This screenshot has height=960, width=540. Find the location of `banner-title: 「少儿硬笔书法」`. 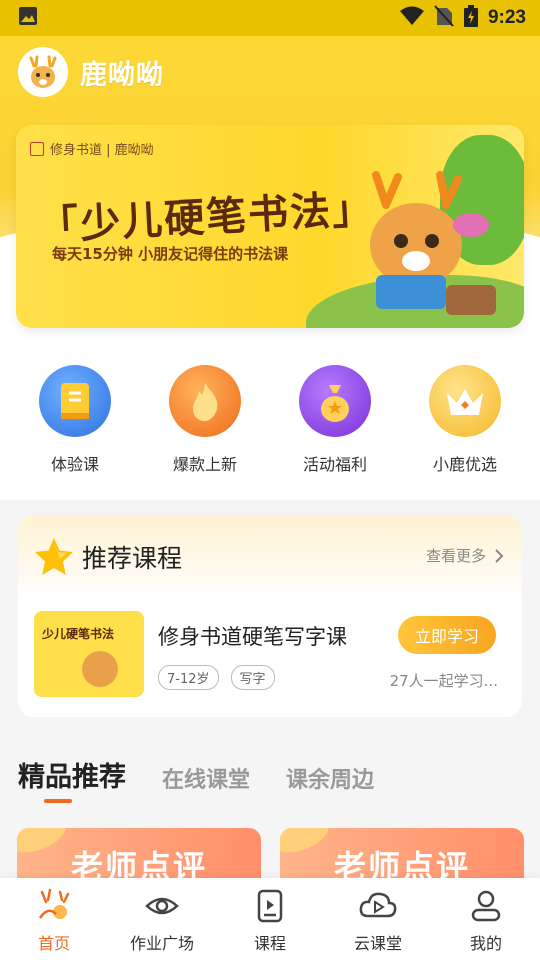

banner-title: 「少儿硬笔书法」 is located at coordinates (206, 217).